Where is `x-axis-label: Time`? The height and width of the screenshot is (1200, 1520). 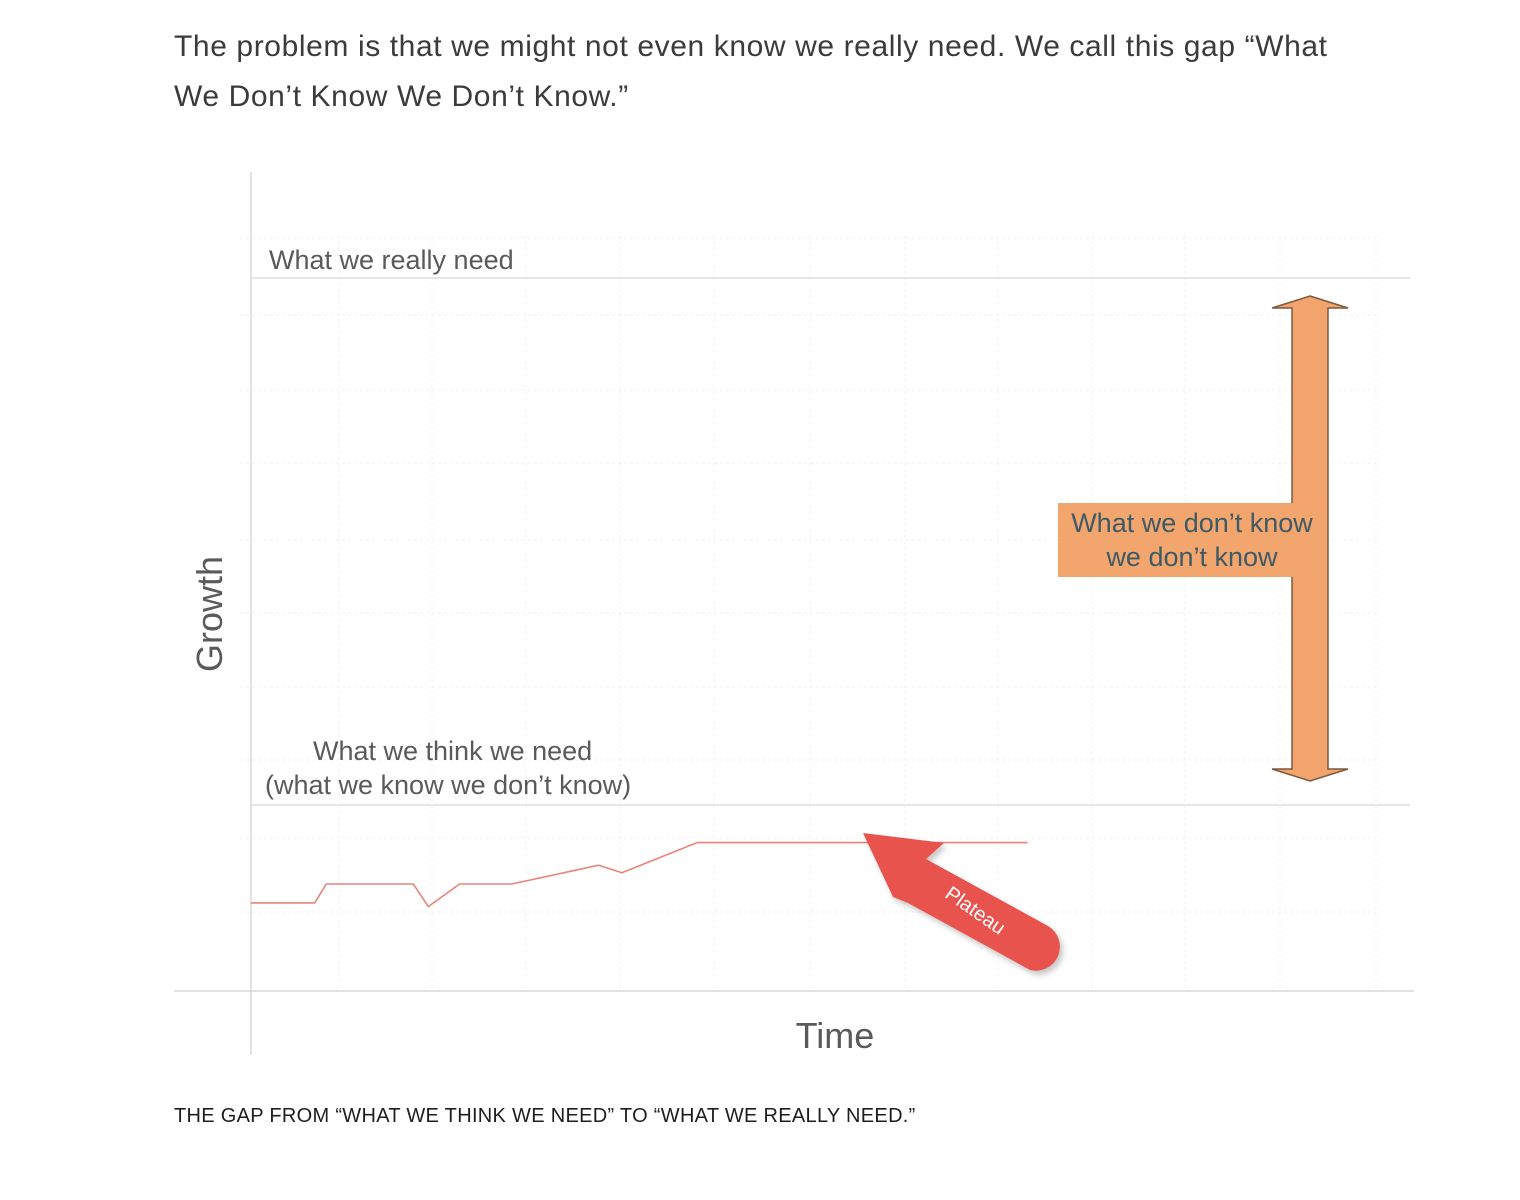 x-axis-label: Time is located at coordinates (835, 1035).